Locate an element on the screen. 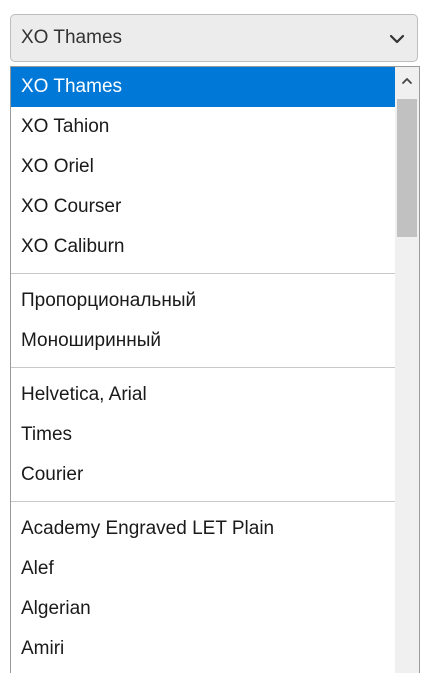 This screenshot has height=673, width=421. font-select: XO Thames is located at coordinates (214, 38).